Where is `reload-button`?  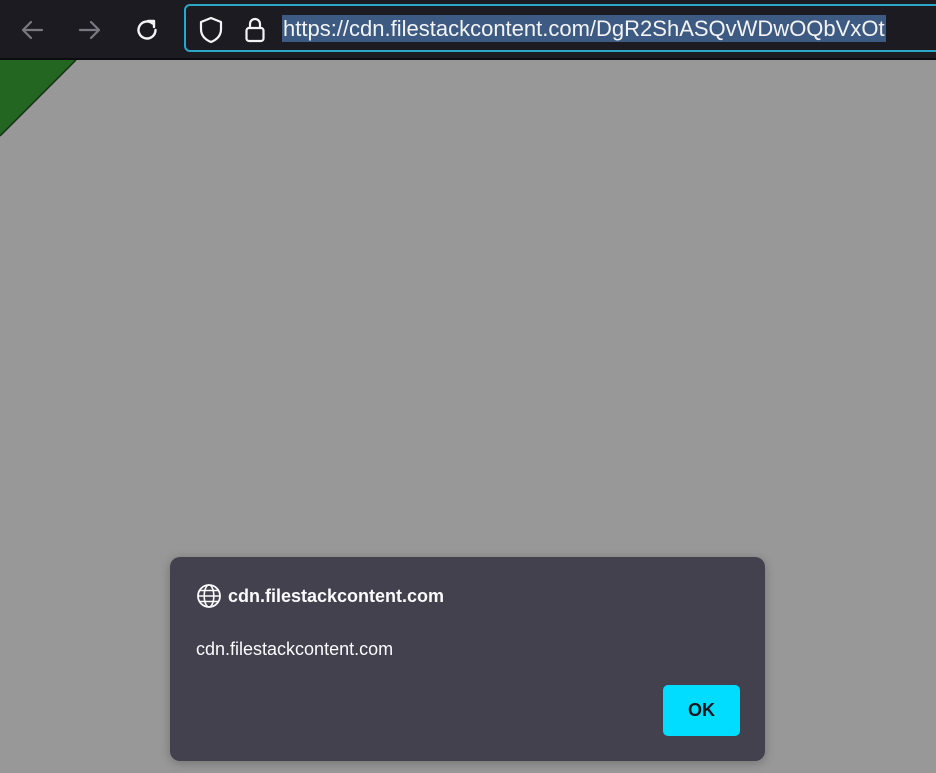
reload-button is located at coordinates (147, 30).